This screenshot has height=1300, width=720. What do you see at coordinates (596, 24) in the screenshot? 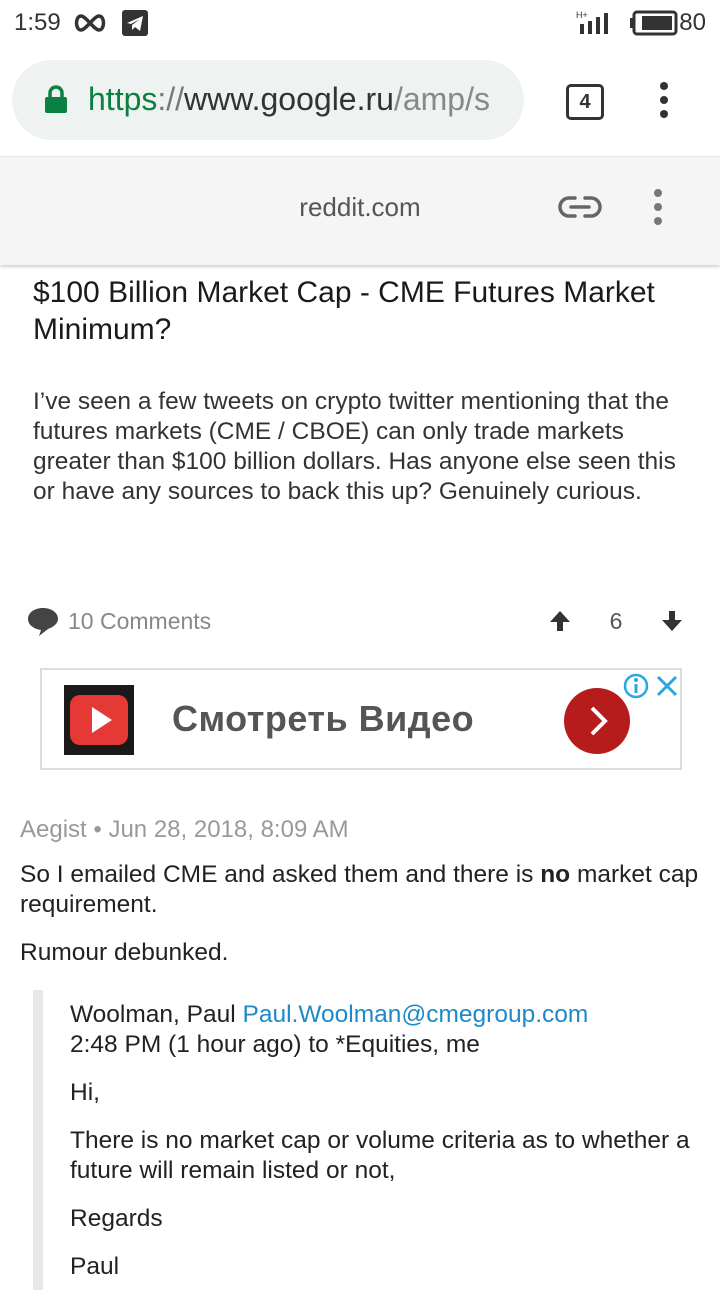
I see `signal-icon: H+` at bounding box center [596, 24].